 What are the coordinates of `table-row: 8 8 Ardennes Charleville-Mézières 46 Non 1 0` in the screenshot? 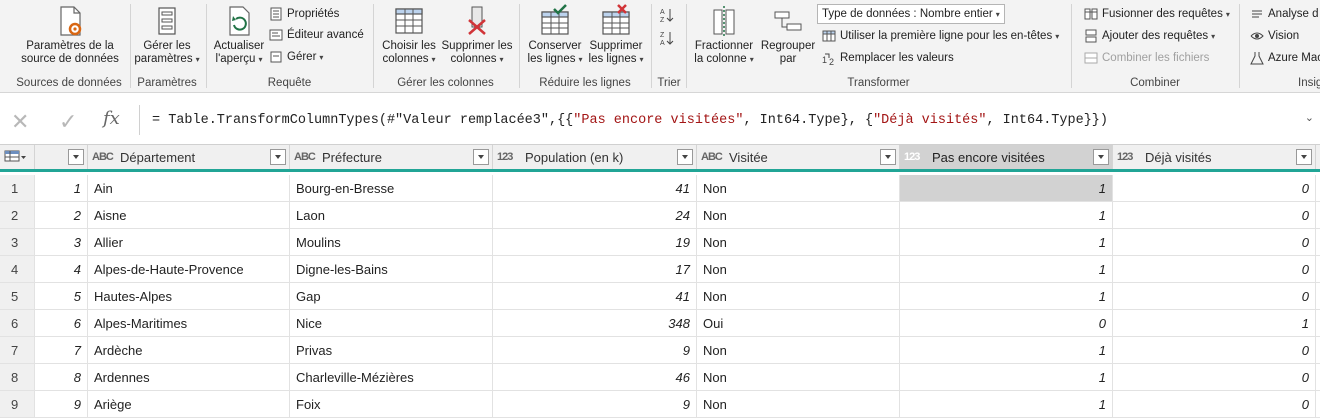 It's located at (660, 377).